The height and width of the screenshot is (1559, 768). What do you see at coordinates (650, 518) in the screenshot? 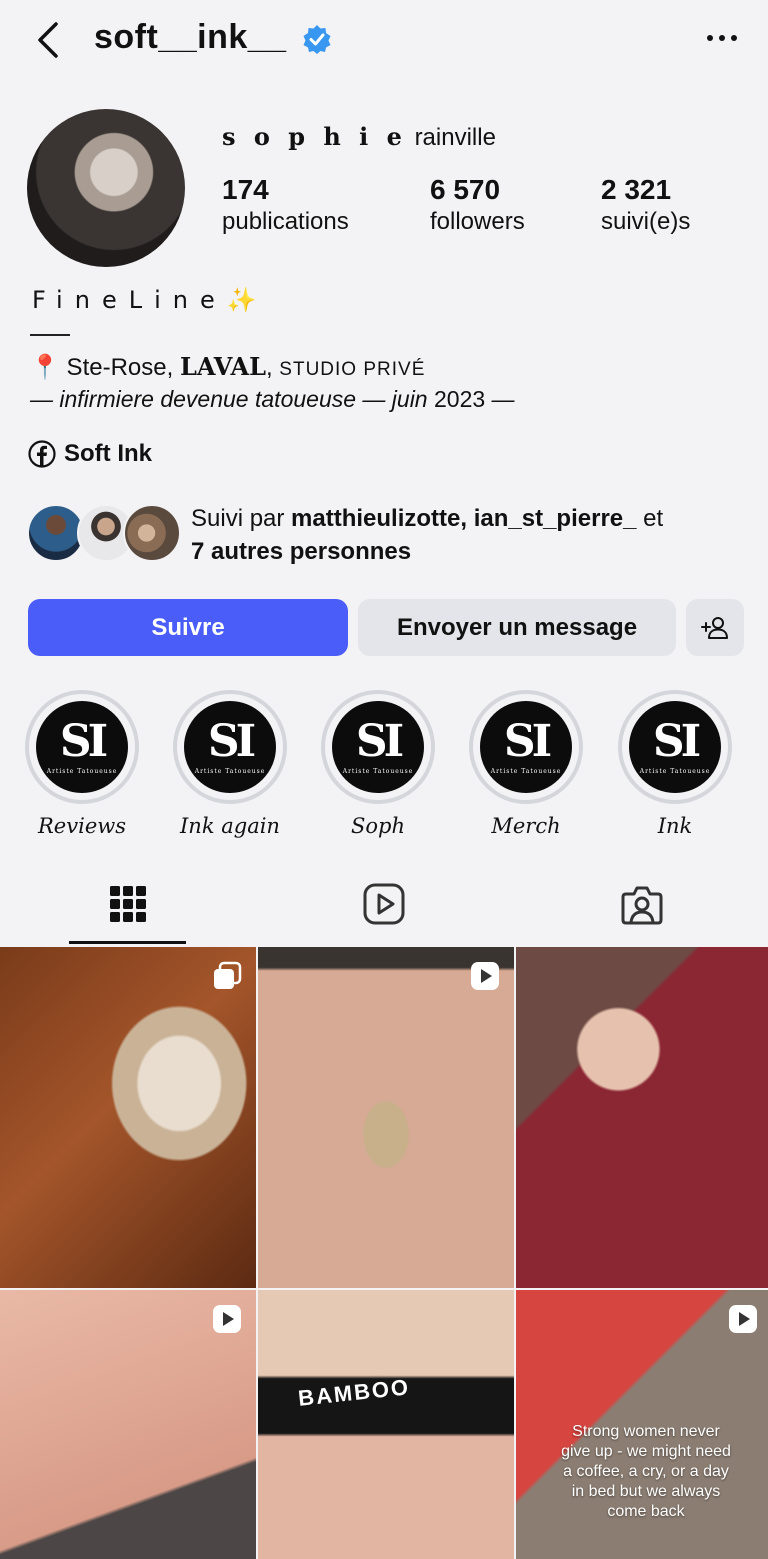
I see `followed-by-connector: et` at bounding box center [650, 518].